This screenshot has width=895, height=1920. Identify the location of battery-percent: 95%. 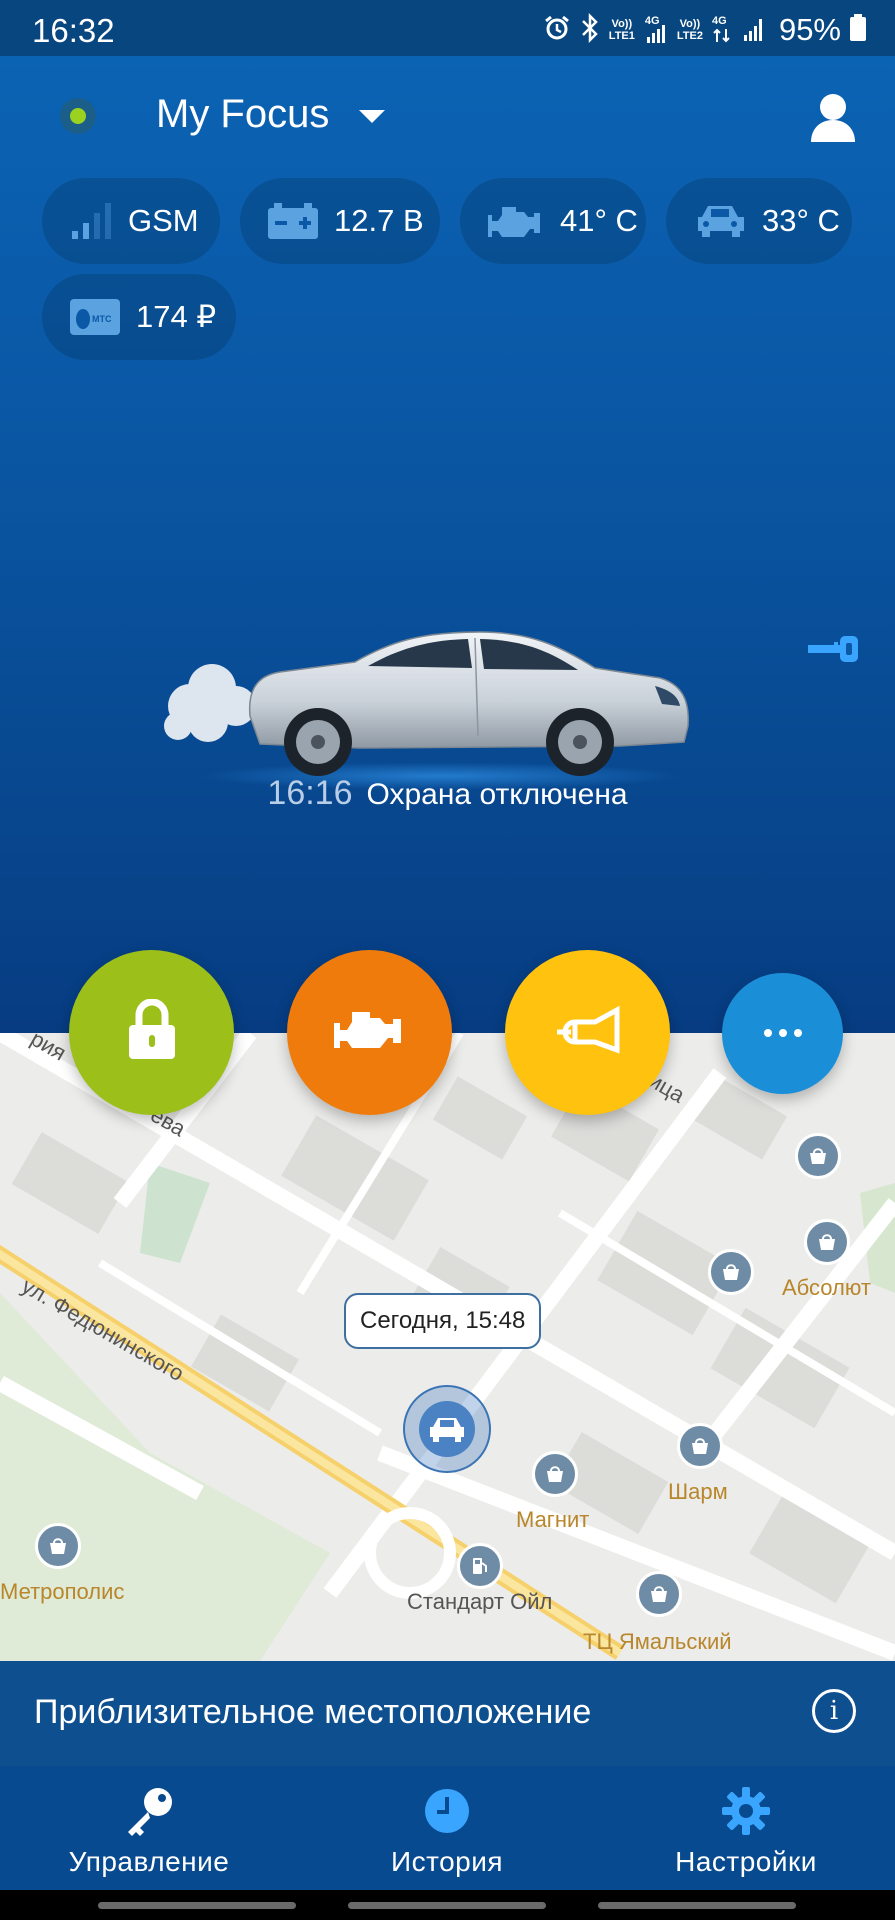
(809, 29).